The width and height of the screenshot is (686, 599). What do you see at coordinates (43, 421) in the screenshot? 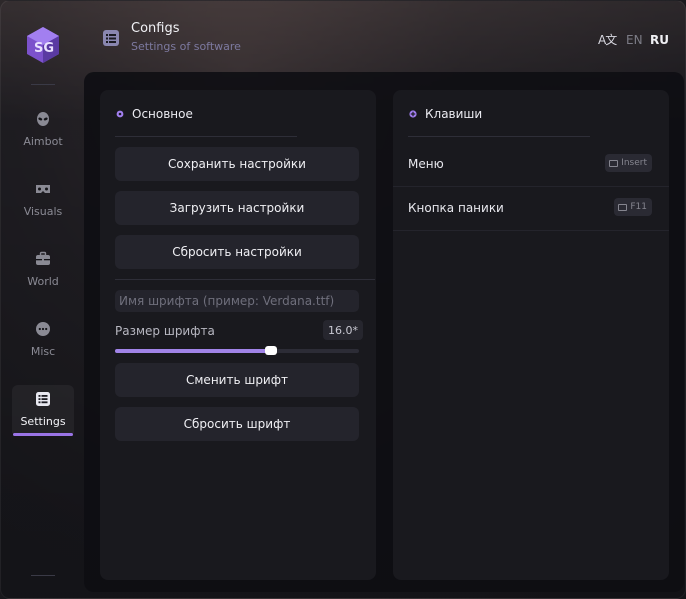
I see `sidebar-item-label: Settings` at bounding box center [43, 421].